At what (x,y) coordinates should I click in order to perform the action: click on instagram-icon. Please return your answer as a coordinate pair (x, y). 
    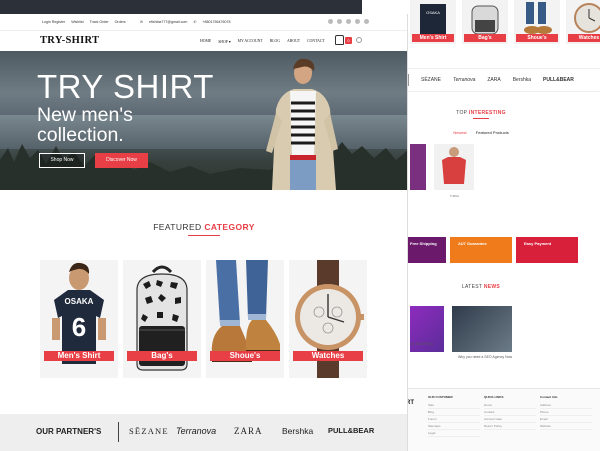
    Looking at the image, I should click on (366, 21).